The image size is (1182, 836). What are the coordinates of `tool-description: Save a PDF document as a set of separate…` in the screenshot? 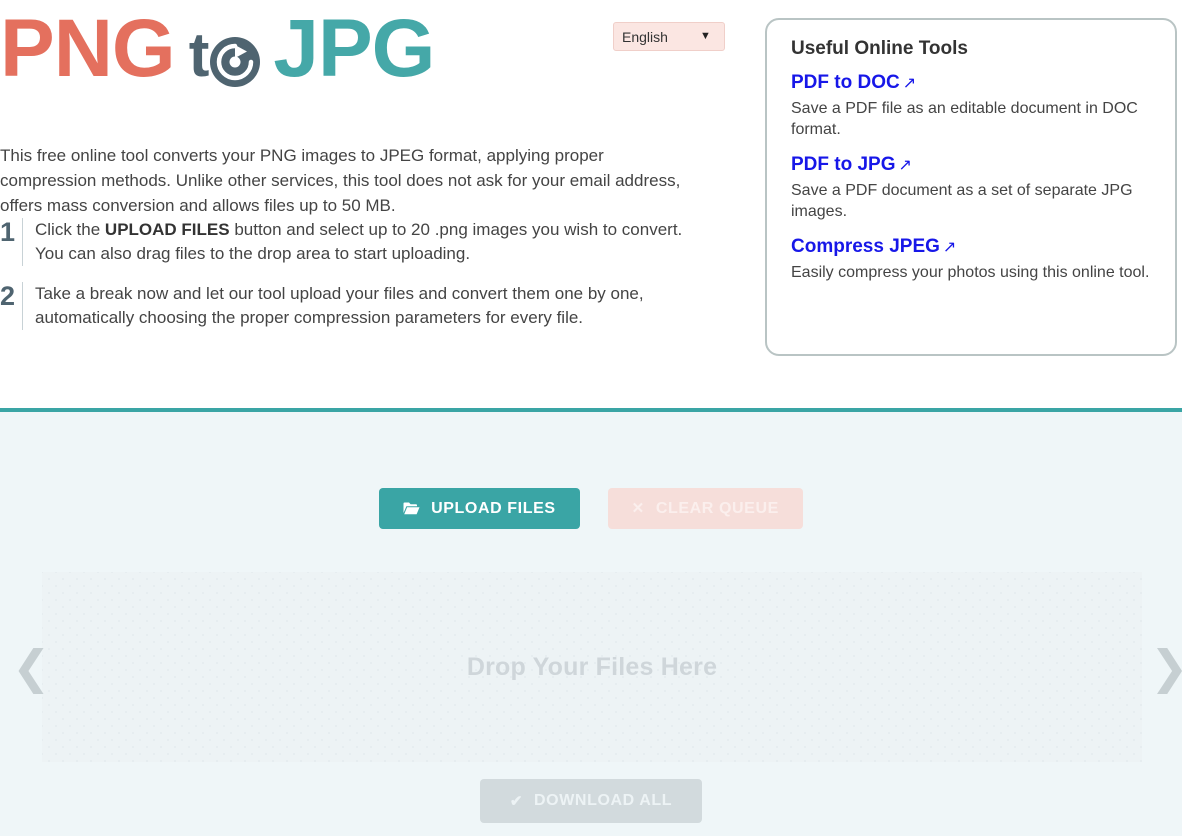 It's located at (962, 201).